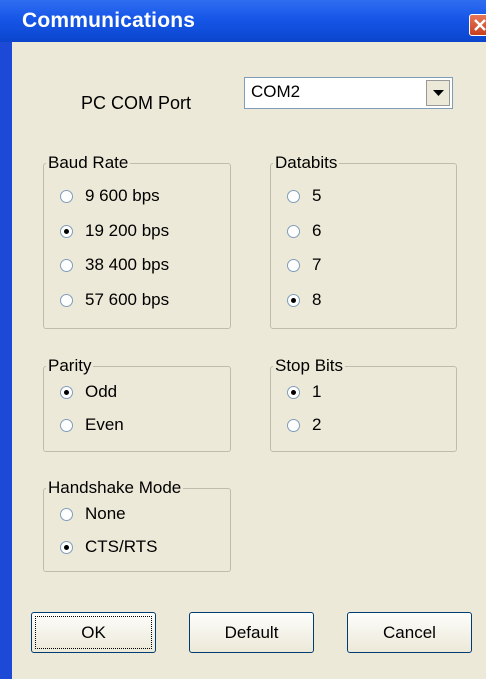  I want to click on parity-even-radio: Even, so click(92, 425).